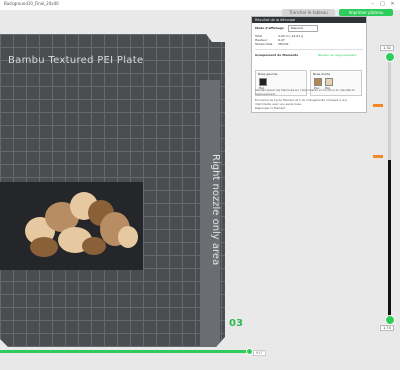 The height and width of the screenshot is (370, 400). Describe the element at coordinates (269, 28) in the screenshot. I see `mode-label: Mode d'affichage` at that location.